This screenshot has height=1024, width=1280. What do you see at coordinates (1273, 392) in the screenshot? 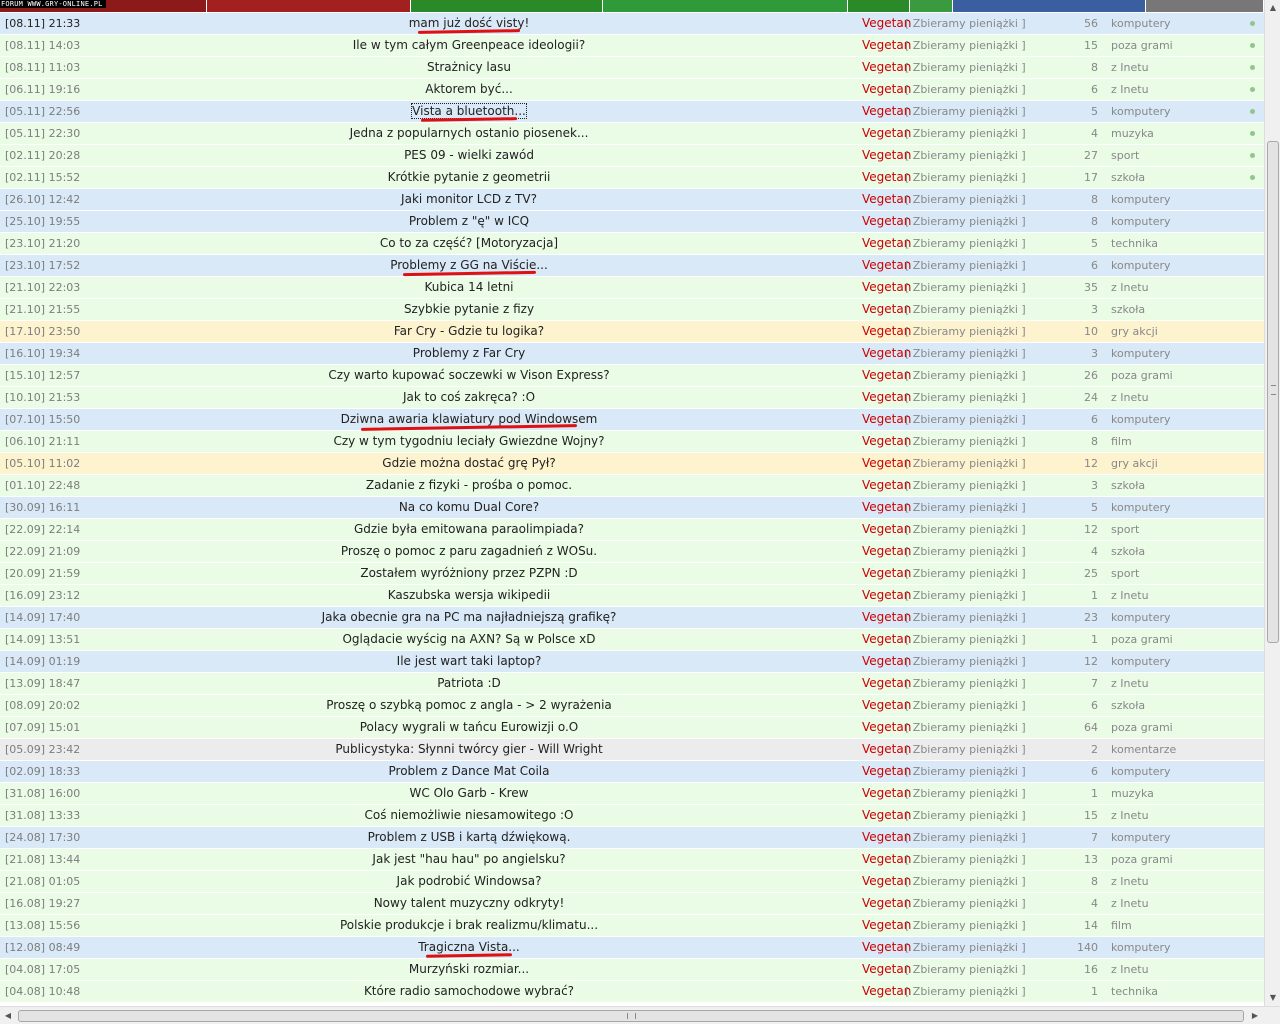
I see `vertical-scroll-thumb` at bounding box center [1273, 392].